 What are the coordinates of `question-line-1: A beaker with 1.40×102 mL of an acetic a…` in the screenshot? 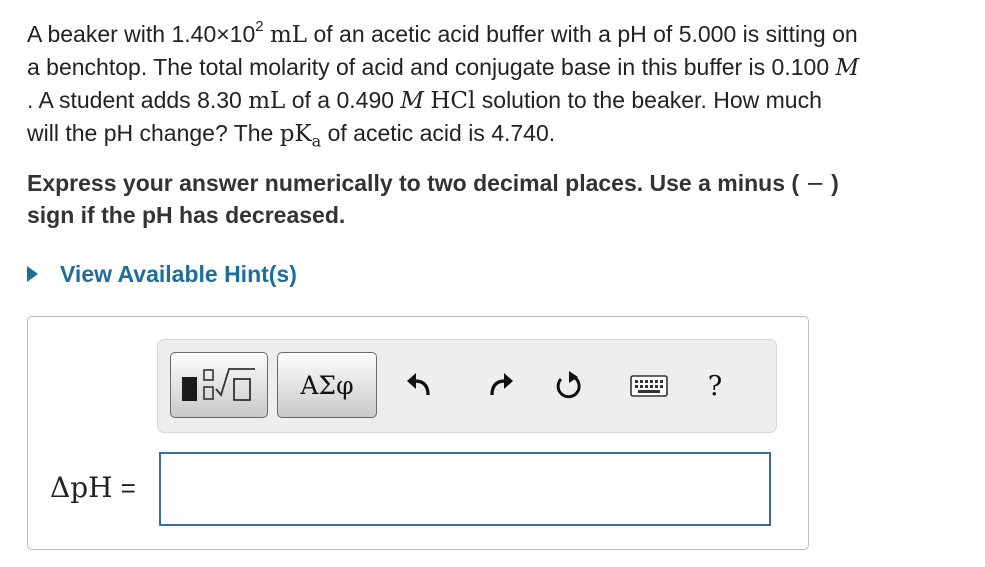 It's located at (502, 34).